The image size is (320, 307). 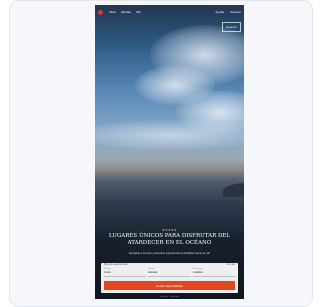 What do you see at coordinates (169, 297) in the screenshot?
I see `footer-text: Términos · Privacidad` at bounding box center [169, 297].